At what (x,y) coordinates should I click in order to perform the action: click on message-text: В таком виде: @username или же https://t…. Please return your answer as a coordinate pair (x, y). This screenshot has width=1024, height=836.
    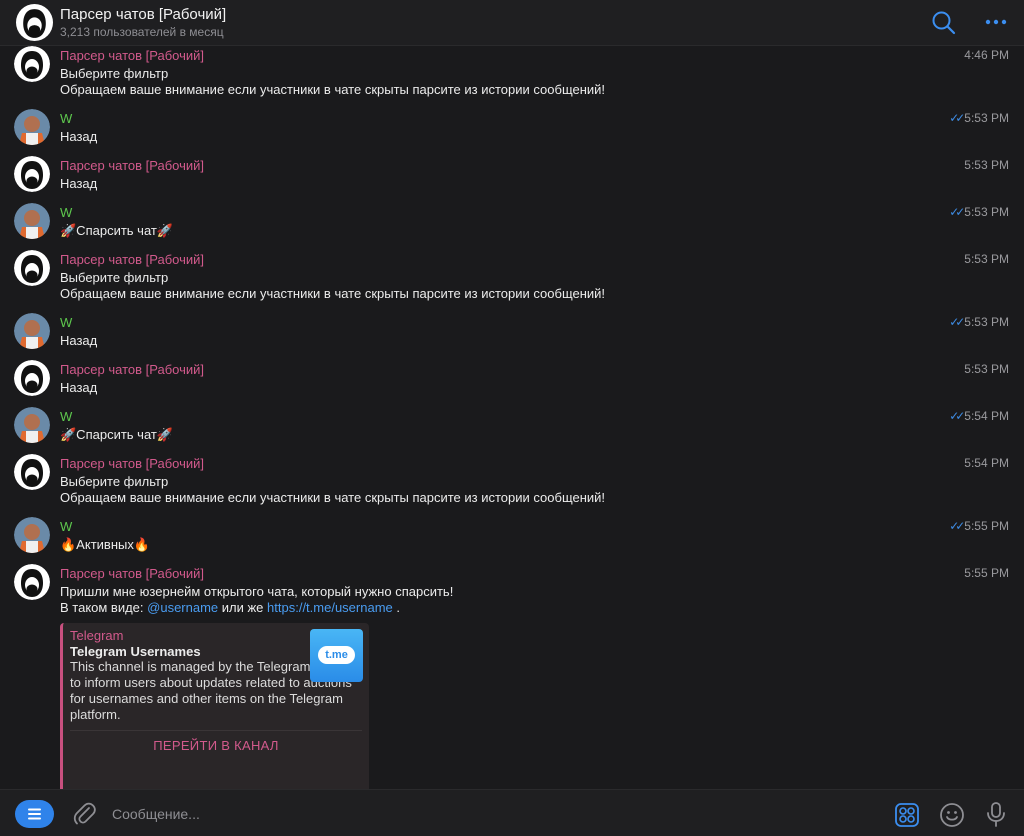
    Looking at the image, I should click on (230, 607).